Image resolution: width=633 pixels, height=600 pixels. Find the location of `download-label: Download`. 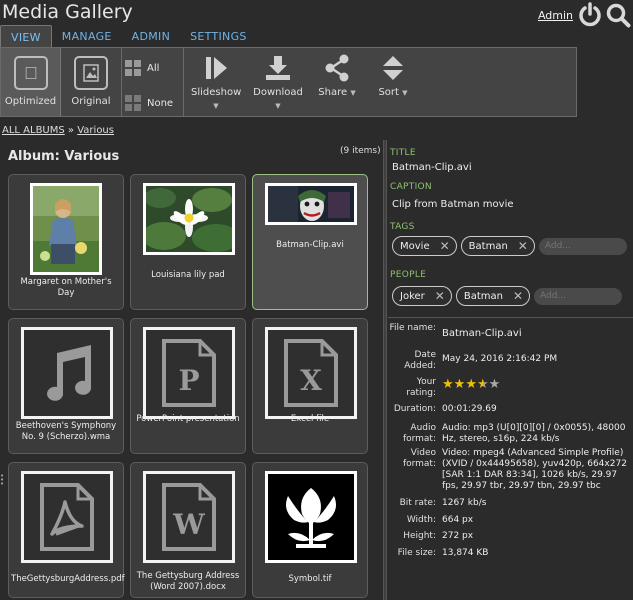

download-label: Download is located at coordinates (278, 92).